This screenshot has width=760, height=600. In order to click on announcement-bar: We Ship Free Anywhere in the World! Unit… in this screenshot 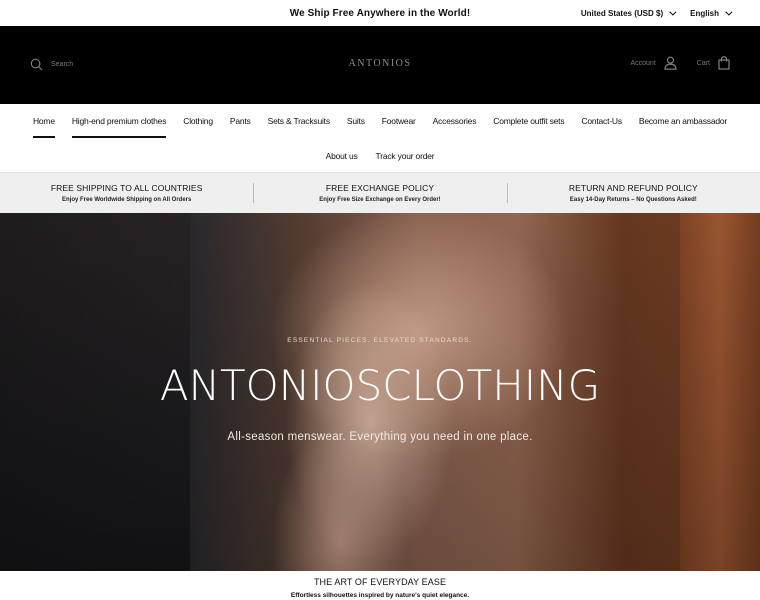, I will do `click(380, 13)`.